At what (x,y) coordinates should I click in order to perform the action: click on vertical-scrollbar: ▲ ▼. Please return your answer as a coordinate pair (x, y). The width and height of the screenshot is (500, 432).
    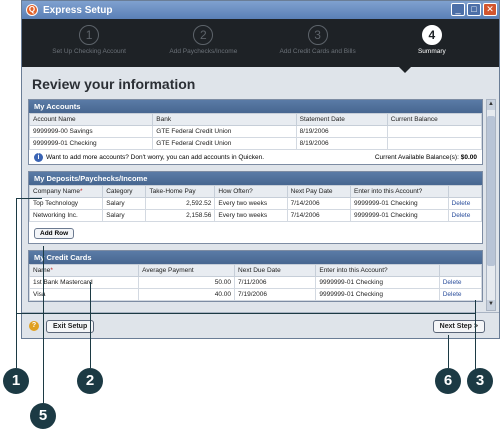
    Looking at the image, I should click on (491, 205).